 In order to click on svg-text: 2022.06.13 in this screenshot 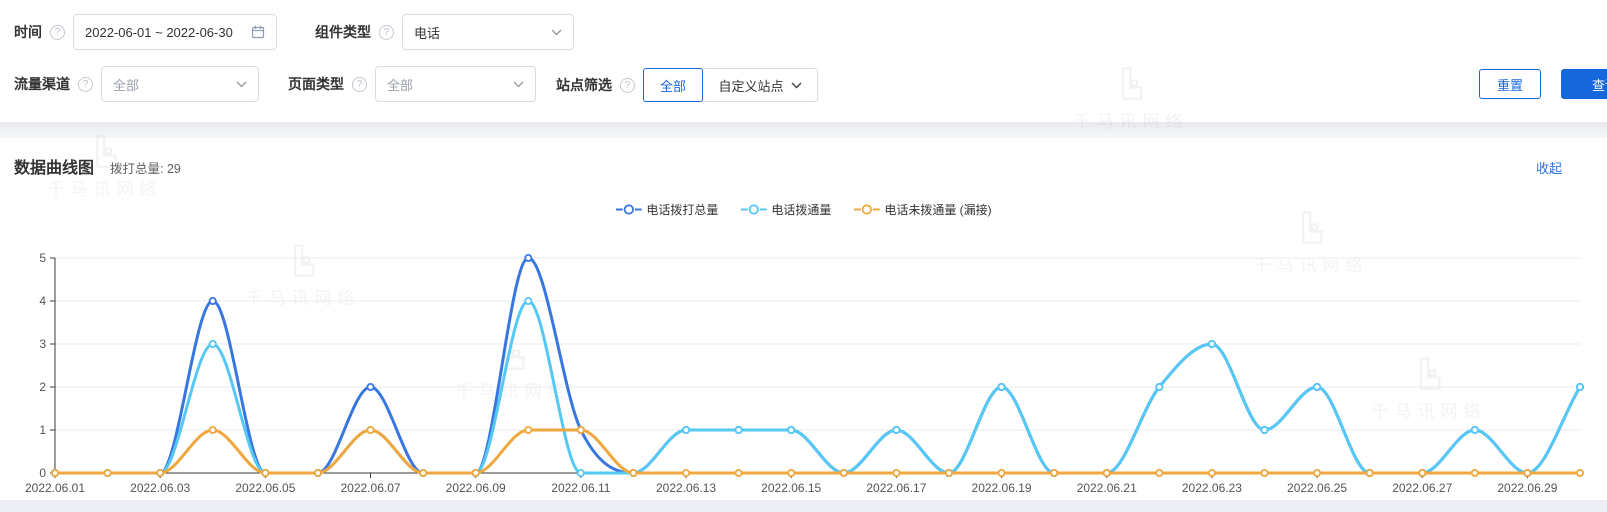, I will do `click(686, 488)`.